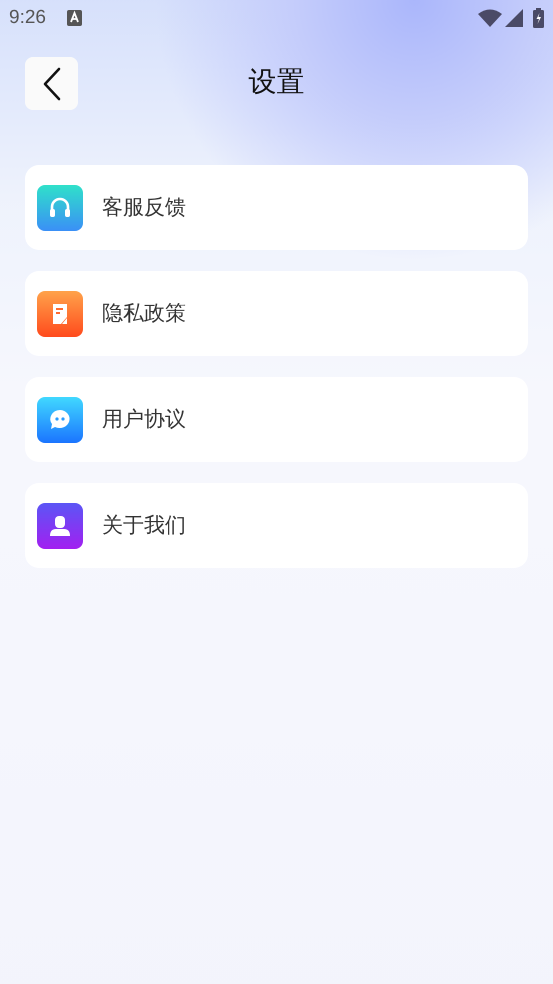  What do you see at coordinates (60, 419) in the screenshot?
I see `chat-icon` at bounding box center [60, 419].